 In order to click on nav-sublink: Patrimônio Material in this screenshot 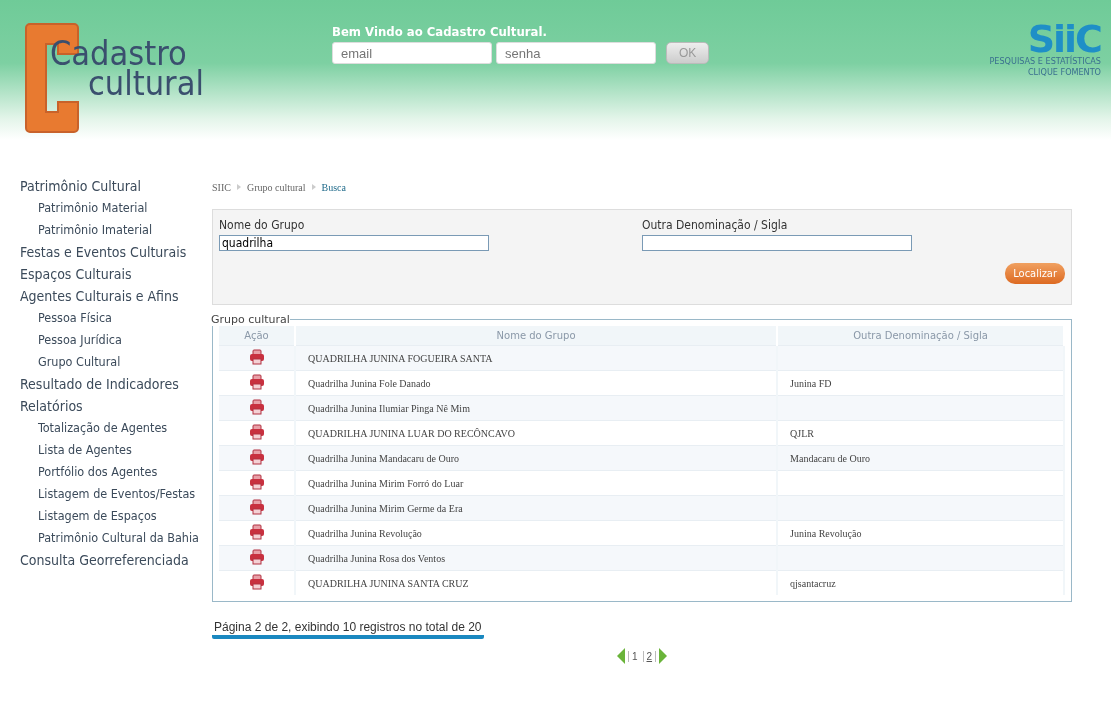, I will do `click(93, 208)`.